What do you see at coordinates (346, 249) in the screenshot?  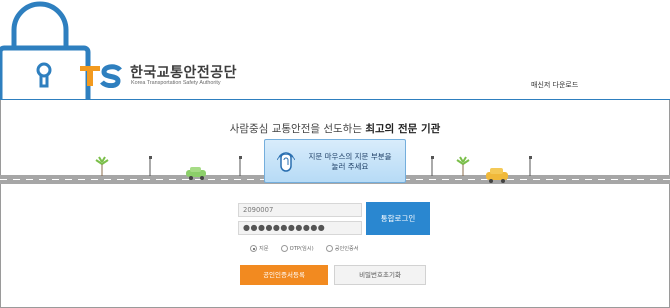 I see `auth-option-label: 공인인증서` at bounding box center [346, 249].